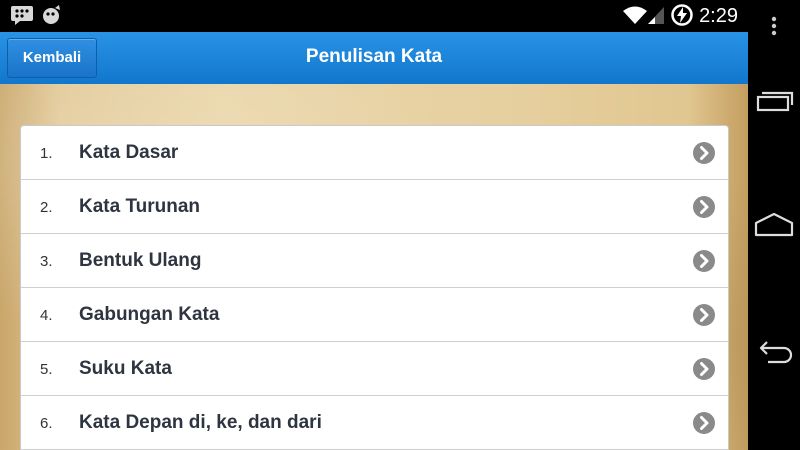 The width and height of the screenshot is (800, 450). Describe the element at coordinates (200, 422) in the screenshot. I see `item-label: Kata Depan di, ke, dan dari` at that location.